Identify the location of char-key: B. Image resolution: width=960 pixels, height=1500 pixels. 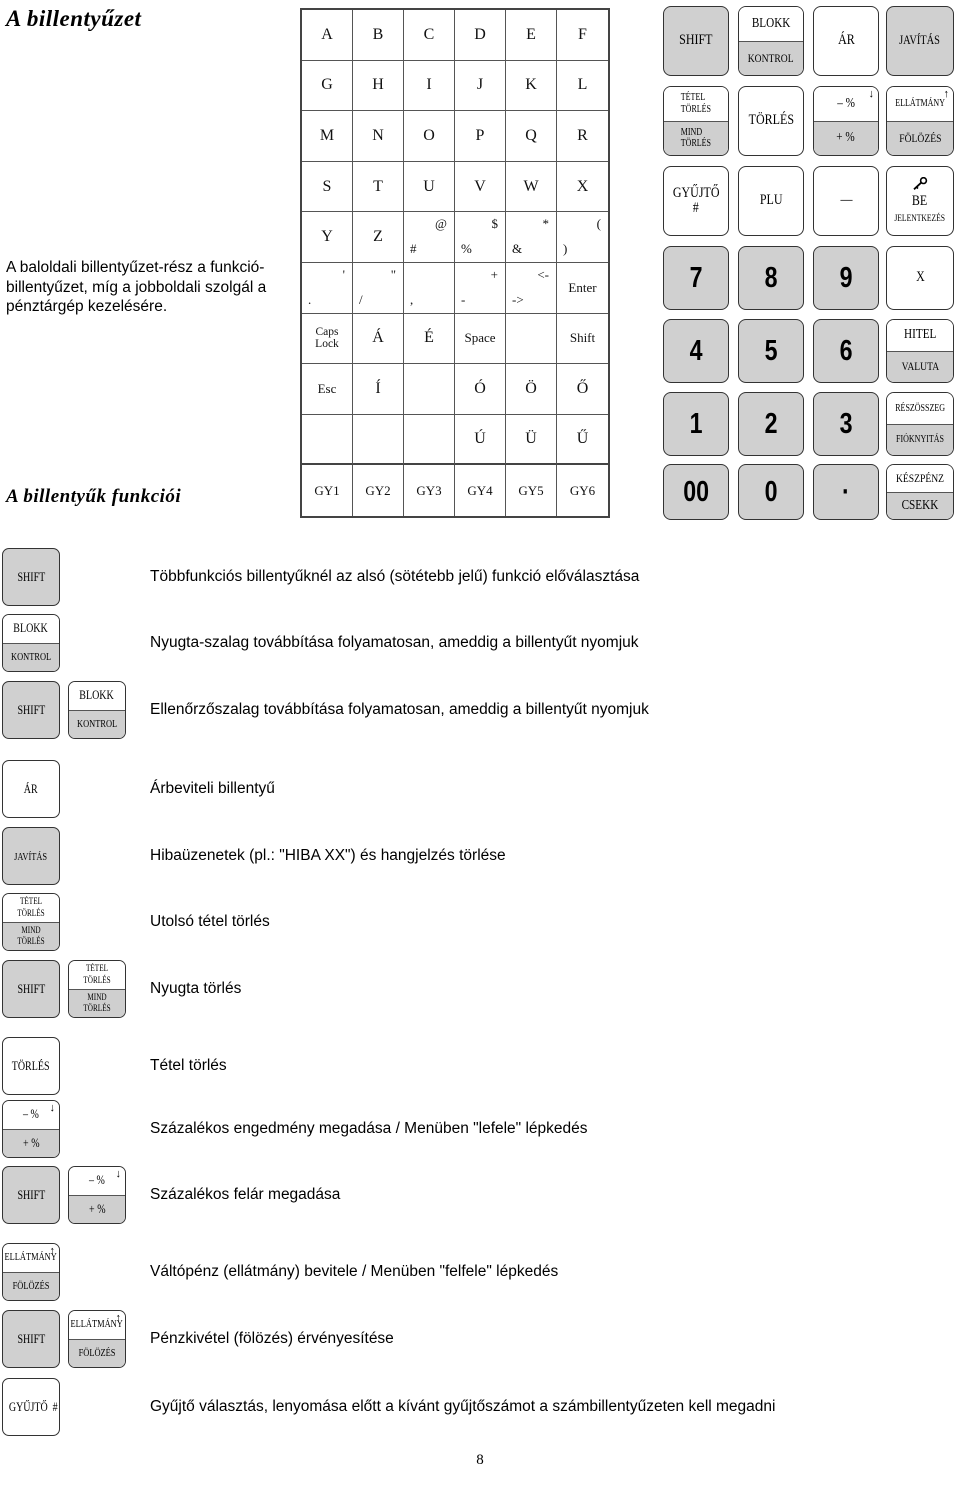
(378, 35).